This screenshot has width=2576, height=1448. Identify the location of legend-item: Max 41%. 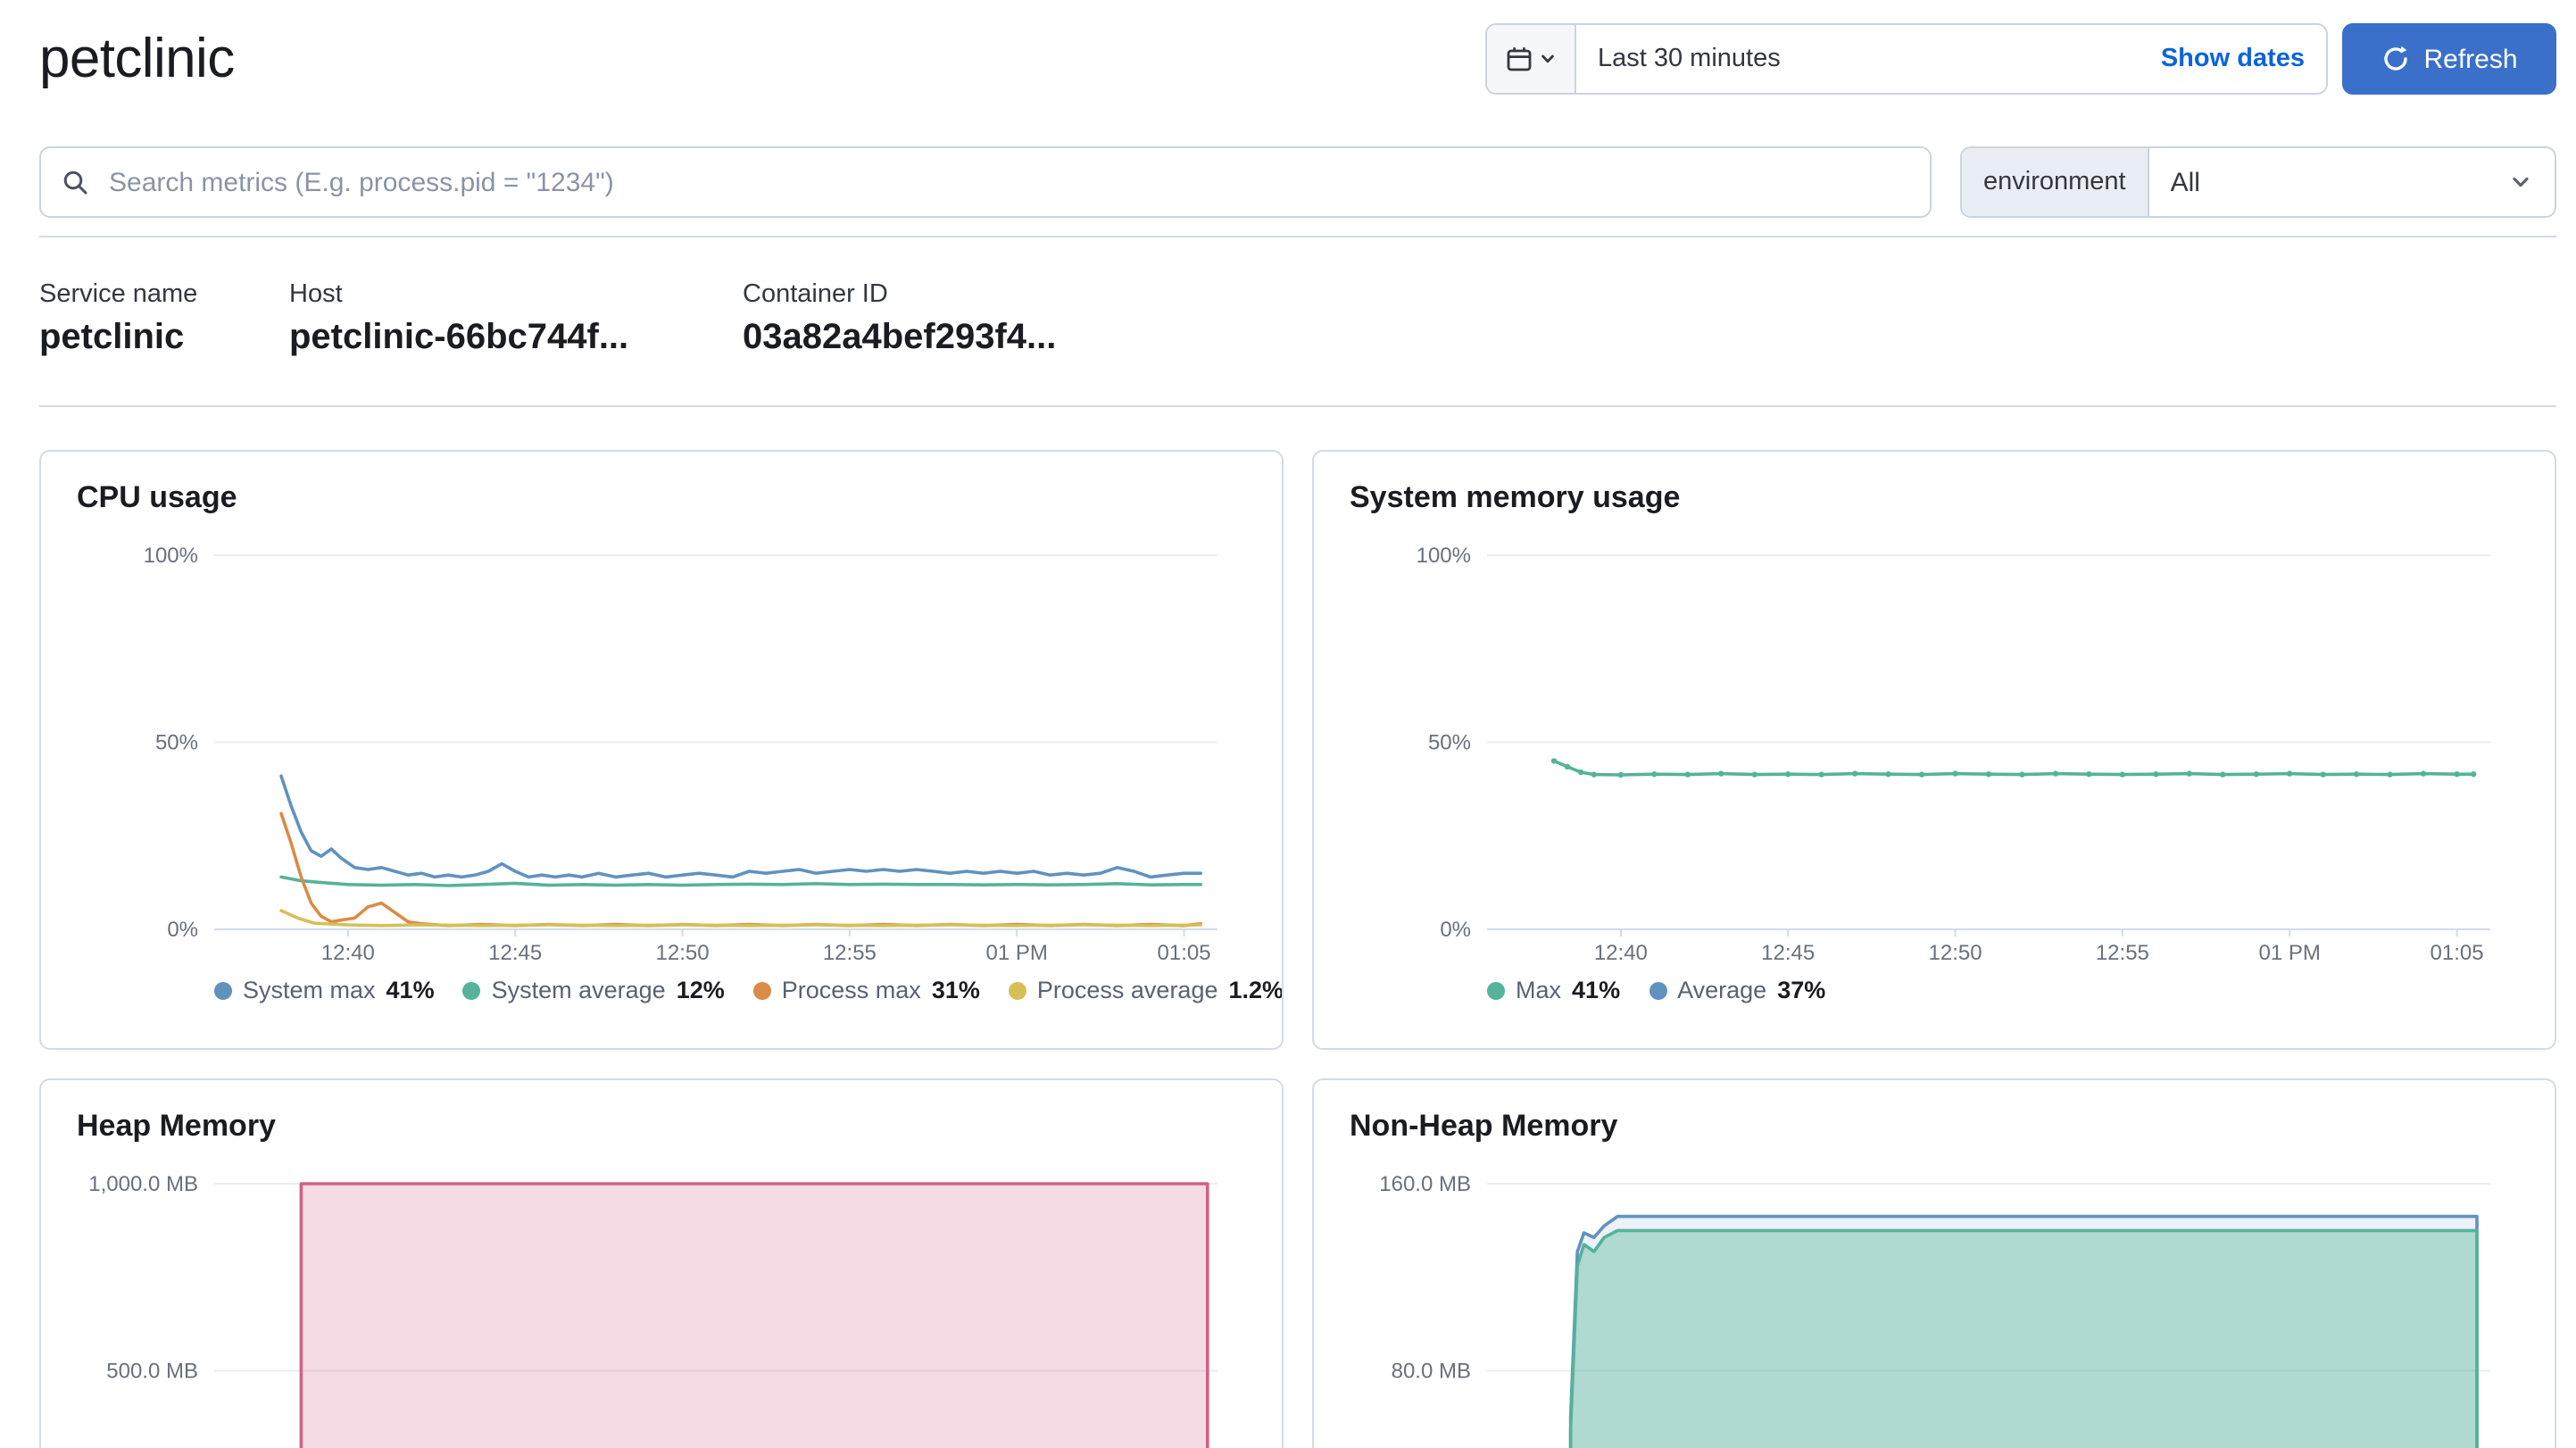
(1553, 990).